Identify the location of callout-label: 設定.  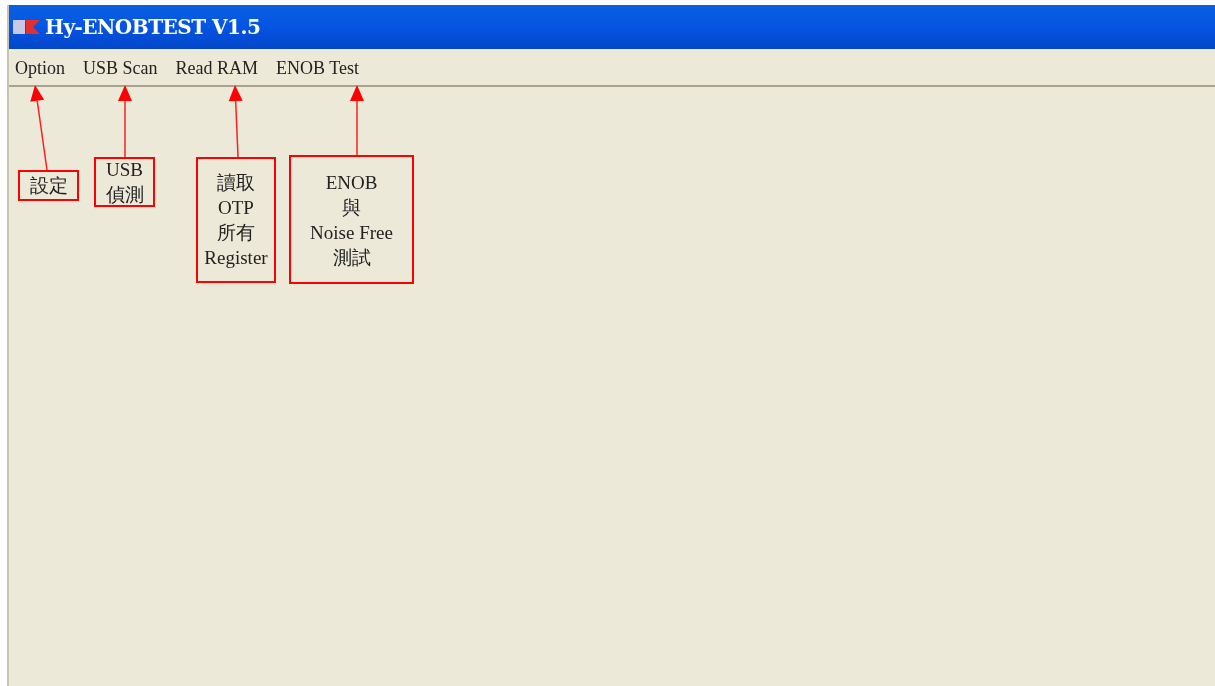
(48, 185).